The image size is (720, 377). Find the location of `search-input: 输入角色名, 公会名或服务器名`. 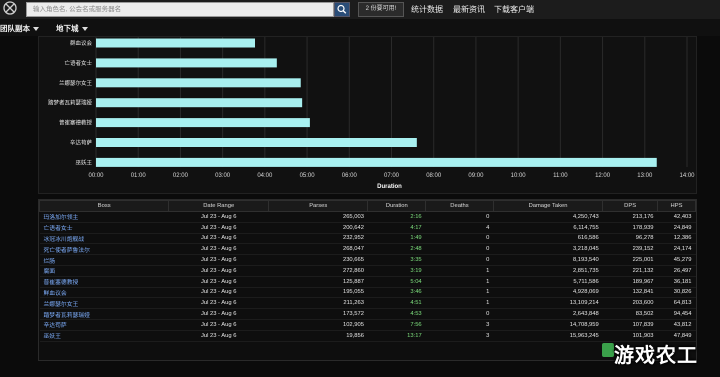

search-input: 输入角色名, 公会名或服务器名 is located at coordinates (180, 9).